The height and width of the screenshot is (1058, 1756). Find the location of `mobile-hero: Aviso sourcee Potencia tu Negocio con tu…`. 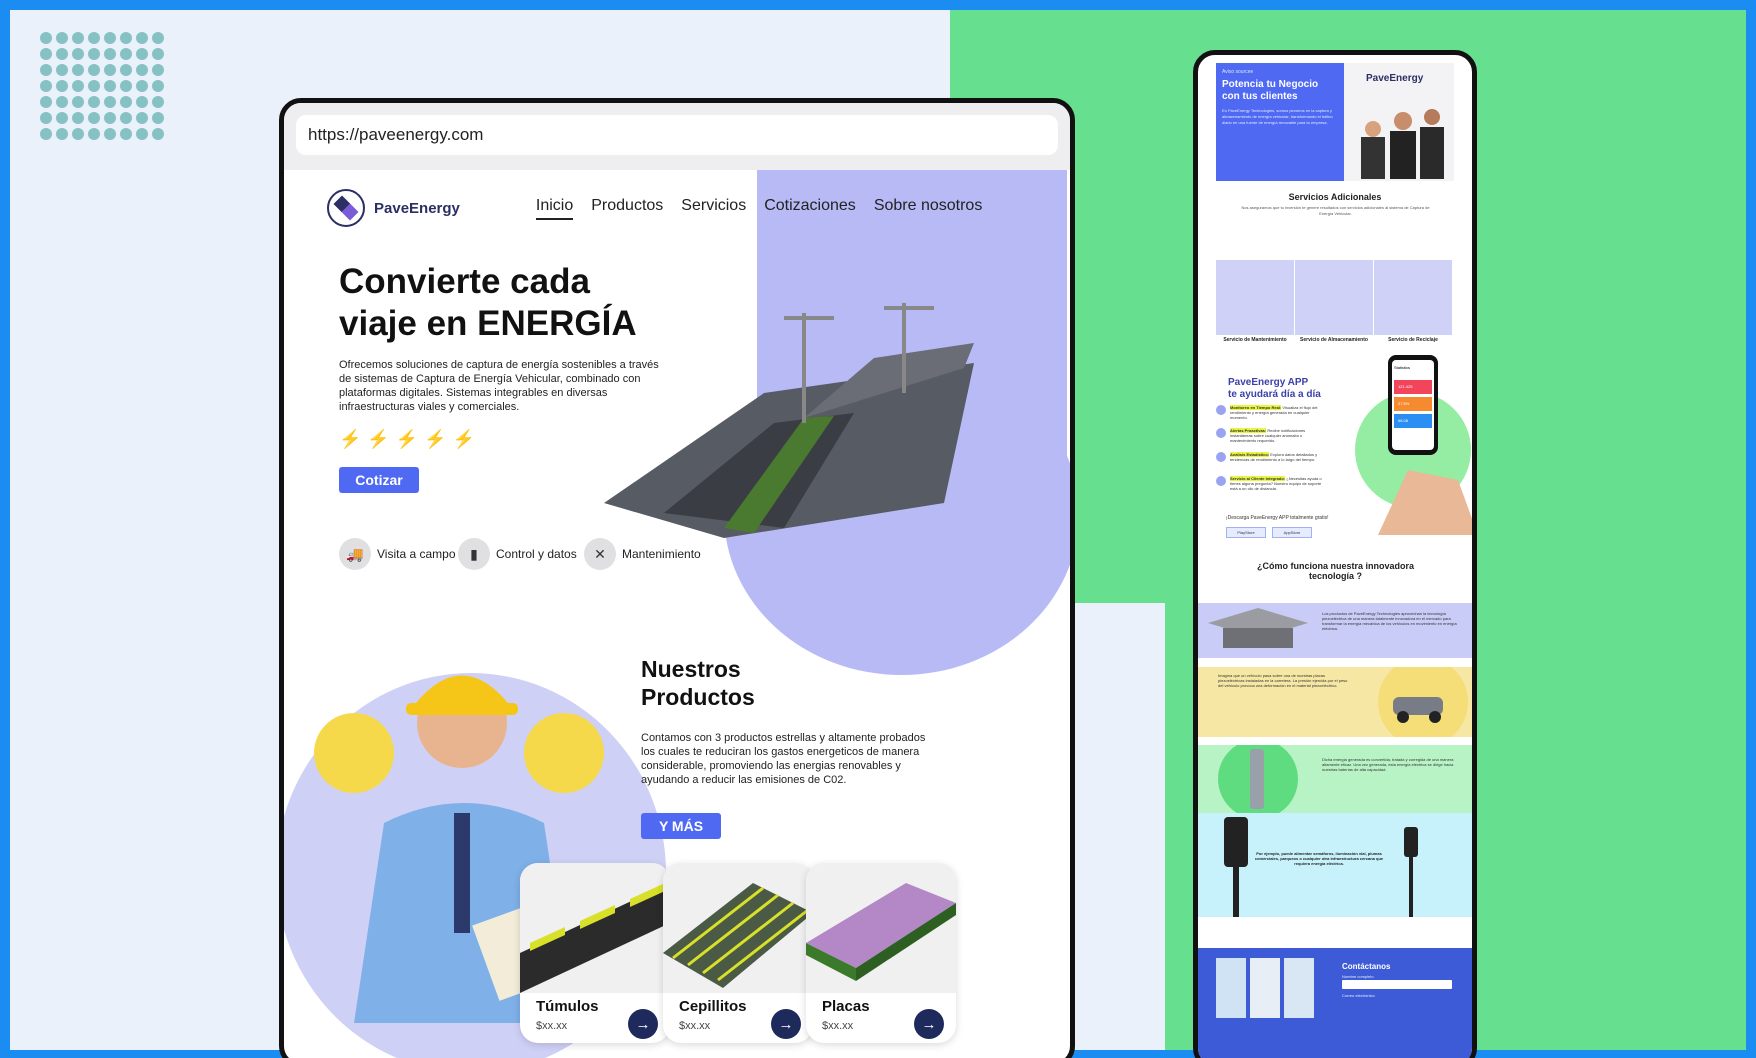

mobile-hero: Aviso sourcee Potencia tu Negocio con tu… is located at coordinates (1335, 122).